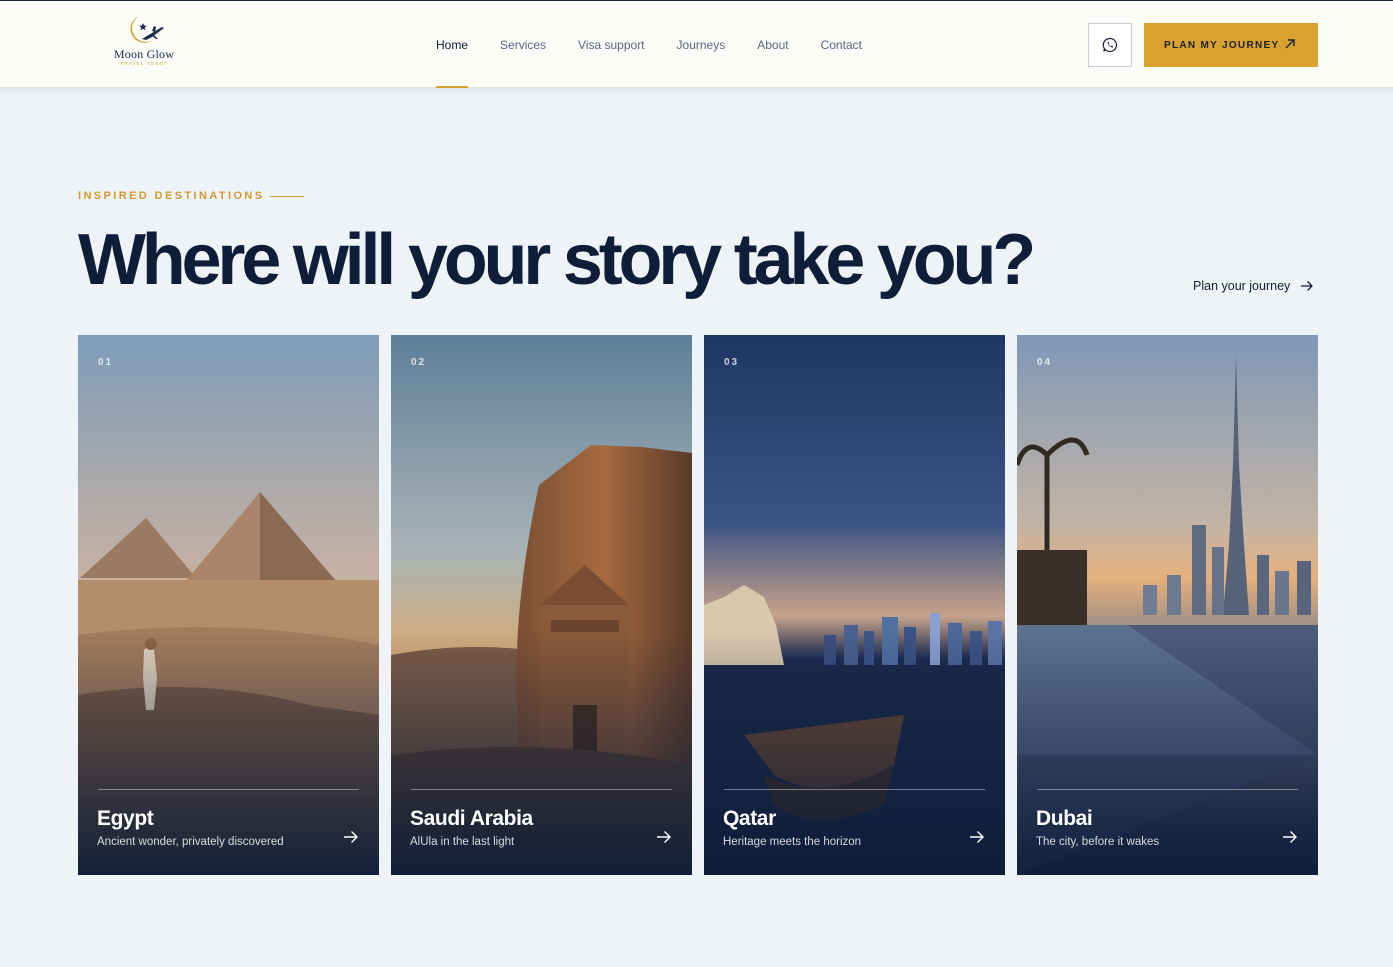 The image size is (1393, 967). What do you see at coordinates (732, 362) in the screenshot?
I see `card-number: 03` at bounding box center [732, 362].